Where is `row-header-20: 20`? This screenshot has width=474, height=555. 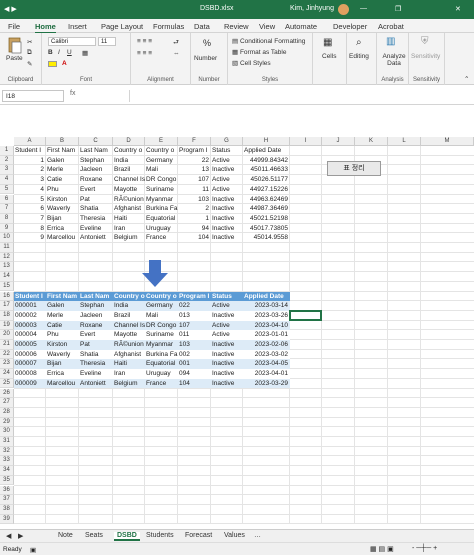
row-header-20: 20 is located at coordinates (7, 335).